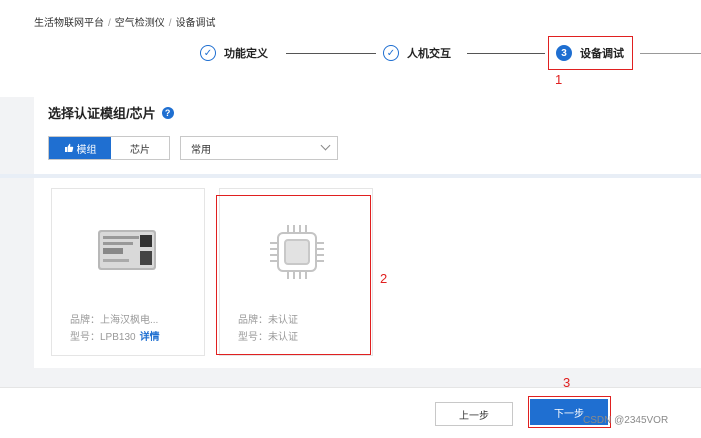  Describe the element at coordinates (429, 54) in the screenshot. I see `step-label: 人机交互` at that location.